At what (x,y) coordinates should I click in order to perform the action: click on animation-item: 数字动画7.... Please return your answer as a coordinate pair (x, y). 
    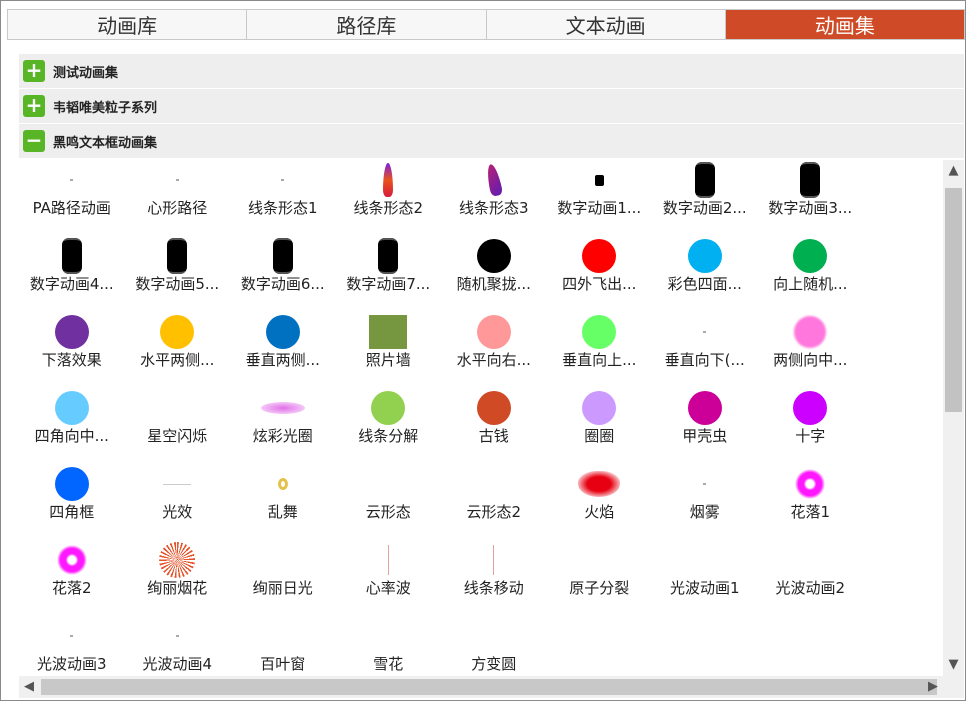
    Looking at the image, I should click on (389, 274).